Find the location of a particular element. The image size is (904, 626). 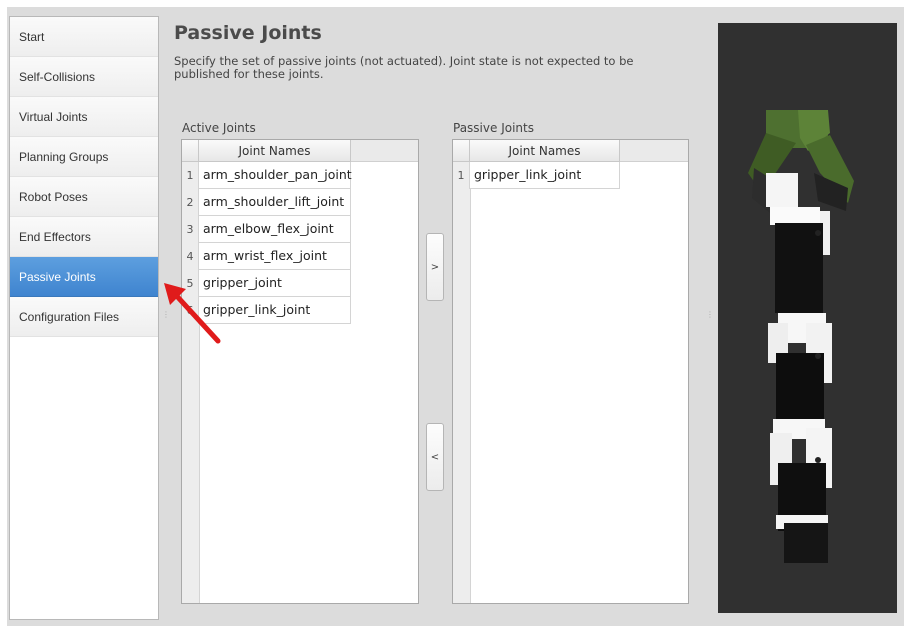

table-row: 1 arm_shoulder_pan_joint is located at coordinates (267, 175).